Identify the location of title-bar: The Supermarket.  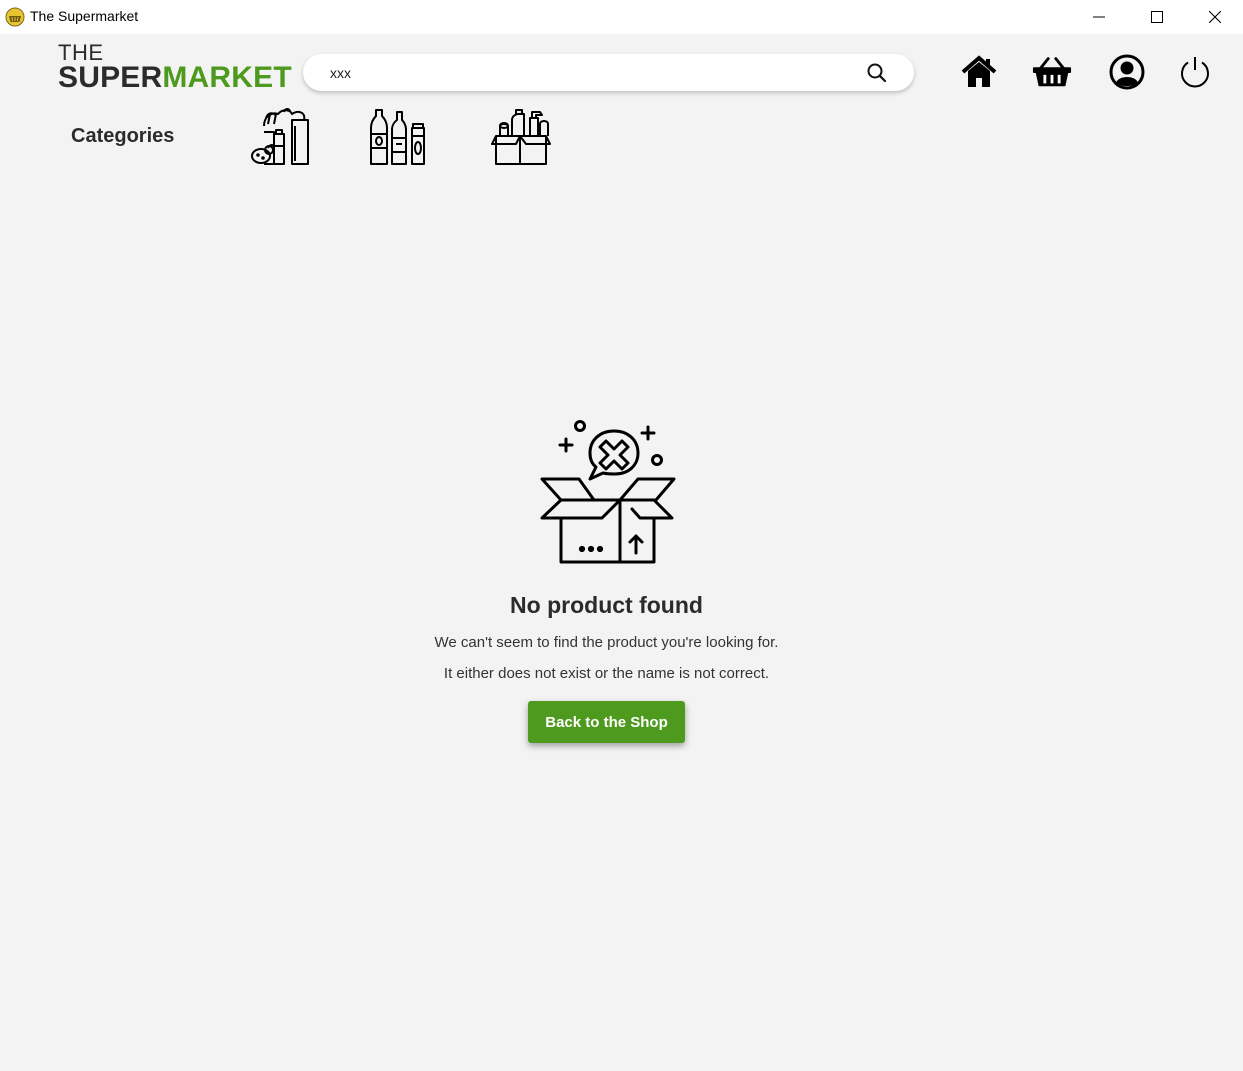
(621, 17).